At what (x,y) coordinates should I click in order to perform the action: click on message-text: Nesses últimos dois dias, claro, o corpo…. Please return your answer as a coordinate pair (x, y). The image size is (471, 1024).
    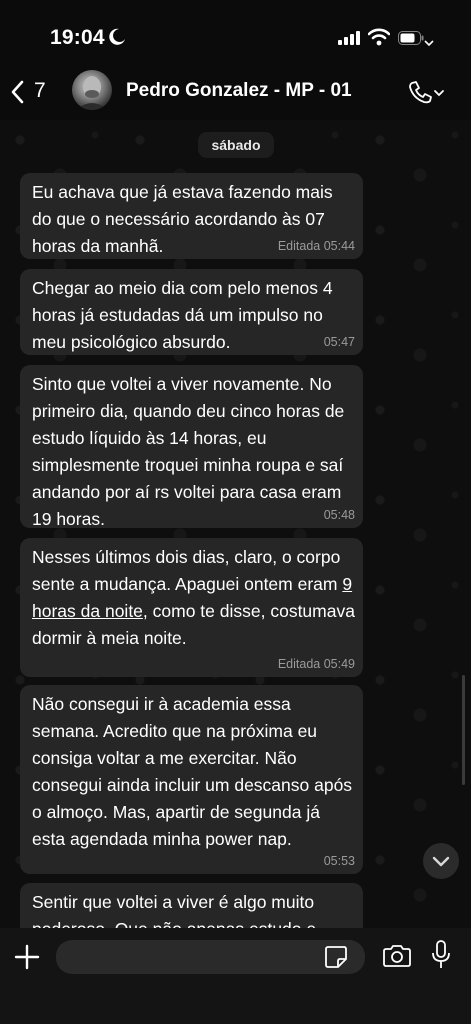
    Looking at the image, I should click on (193, 598).